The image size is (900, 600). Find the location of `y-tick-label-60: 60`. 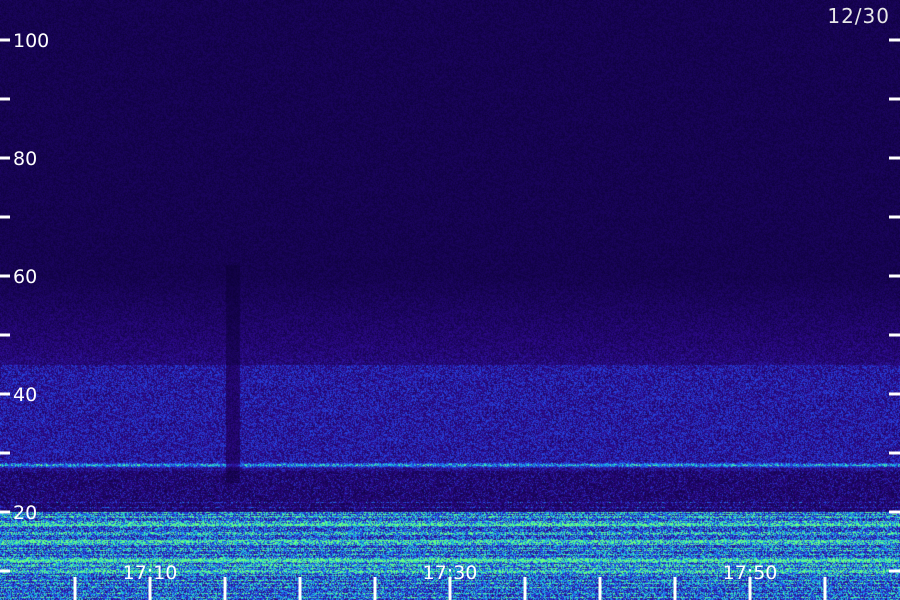

y-tick-label-60: 60 is located at coordinates (25, 277).